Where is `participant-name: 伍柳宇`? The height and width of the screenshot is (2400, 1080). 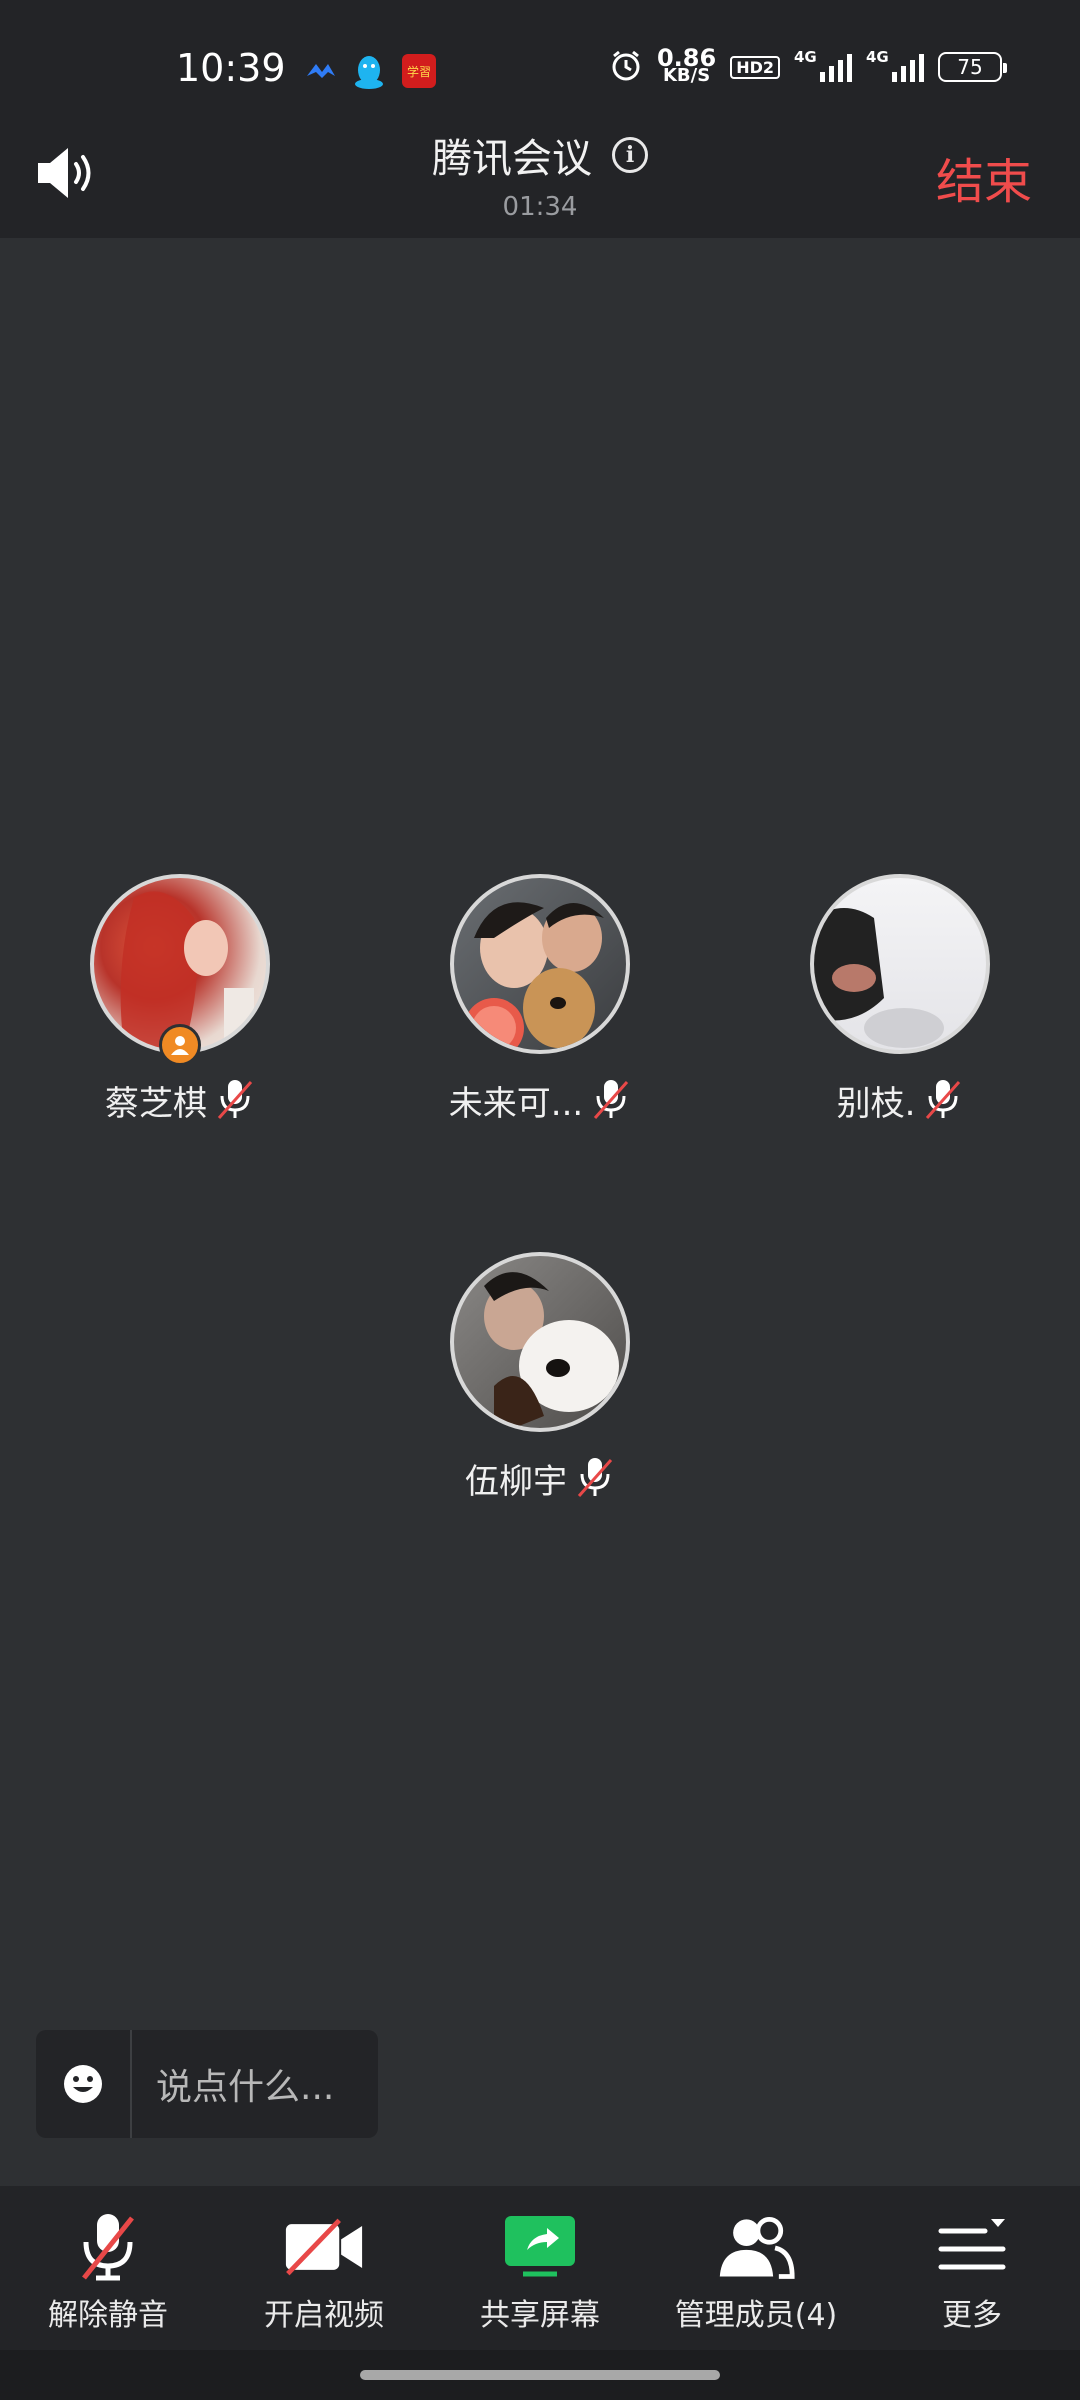
participant-name: 伍柳宇 is located at coordinates (516, 1482).